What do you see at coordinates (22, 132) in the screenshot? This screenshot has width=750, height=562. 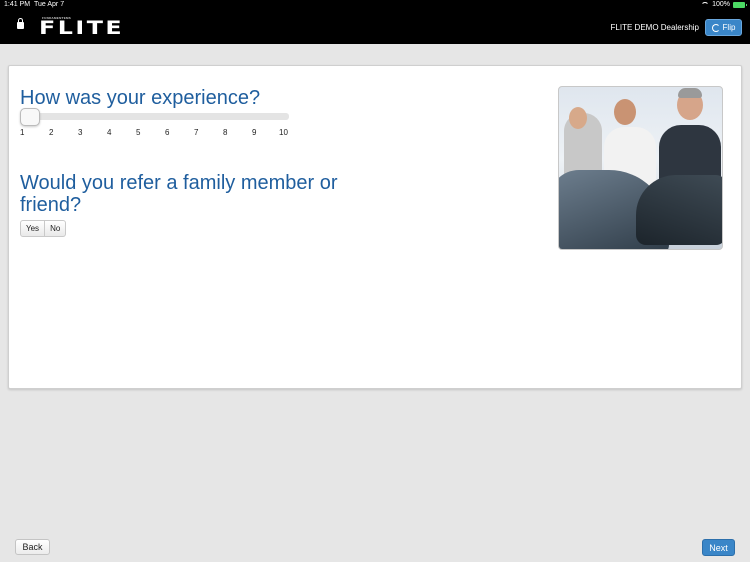 I see `slider-tick: 1` at bounding box center [22, 132].